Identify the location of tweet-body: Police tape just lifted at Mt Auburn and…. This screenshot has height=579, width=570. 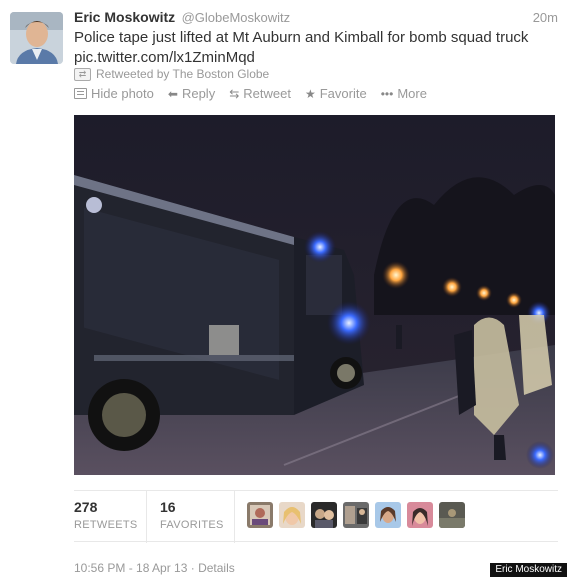
(301, 37).